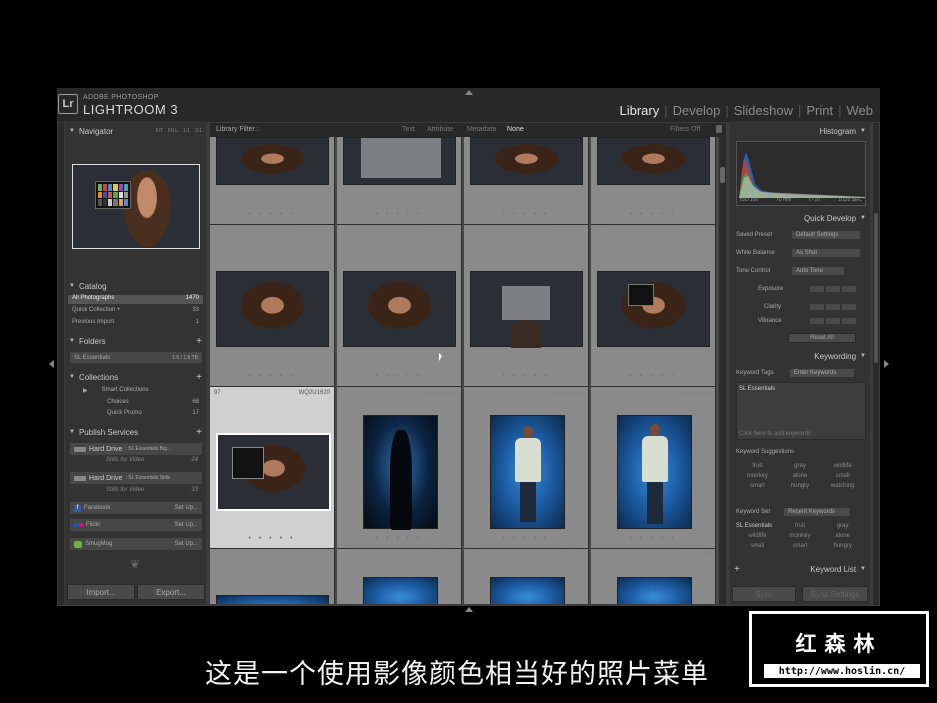  Describe the element at coordinates (61, 364) in the screenshot. I see `left-panel-scrollbar` at that location.